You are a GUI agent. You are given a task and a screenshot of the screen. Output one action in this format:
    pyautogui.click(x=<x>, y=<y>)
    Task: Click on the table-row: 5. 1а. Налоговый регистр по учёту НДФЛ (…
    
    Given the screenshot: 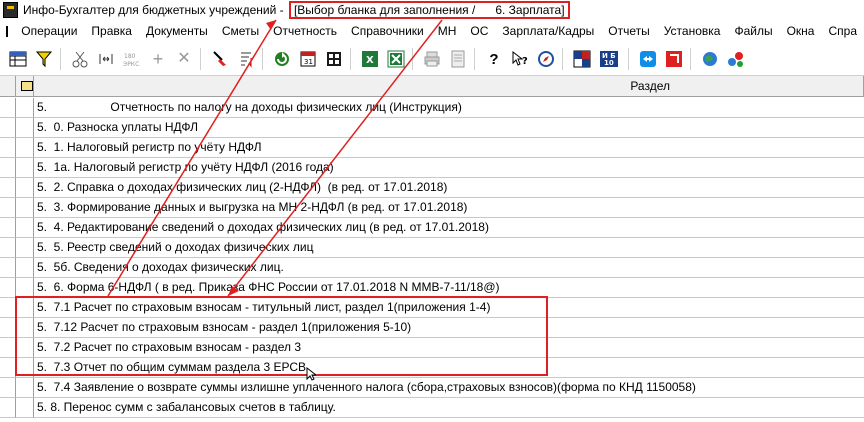 What is the action you would take?
    pyautogui.click(x=432, y=168)
    